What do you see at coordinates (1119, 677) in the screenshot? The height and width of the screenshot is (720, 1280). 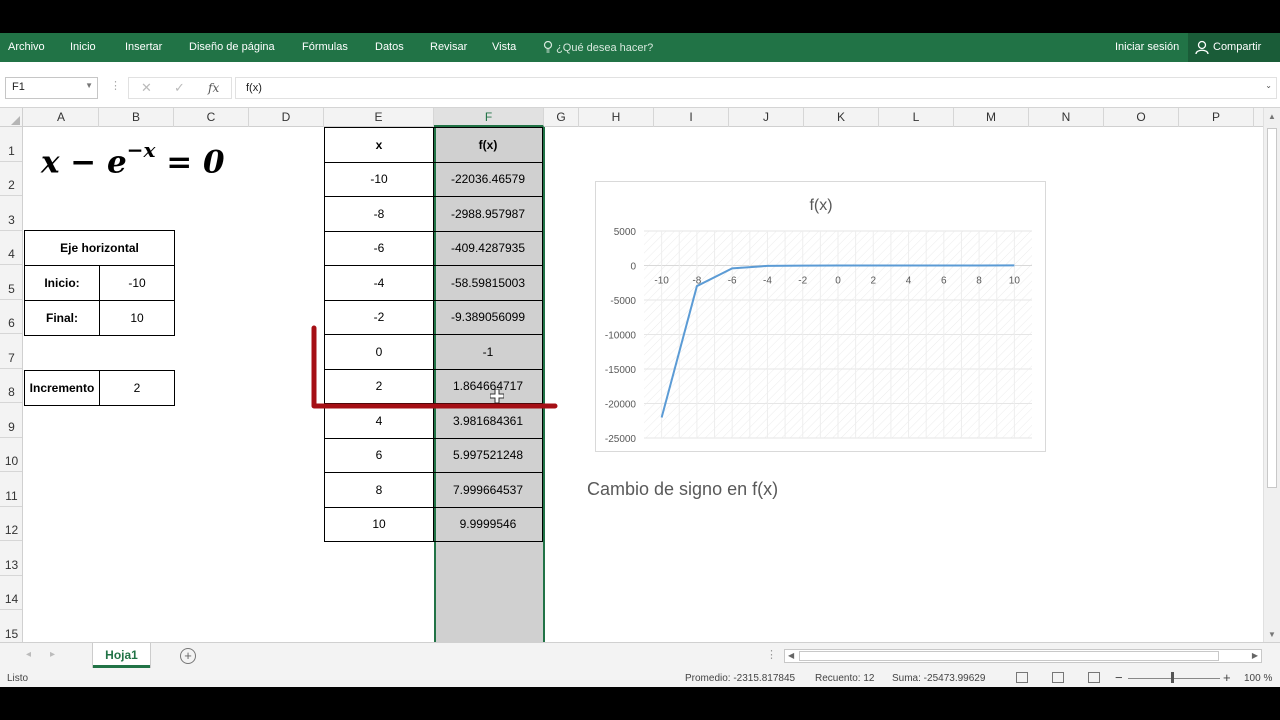 I see `zoom-out-icon: −` at bounding box center [1119, 677].